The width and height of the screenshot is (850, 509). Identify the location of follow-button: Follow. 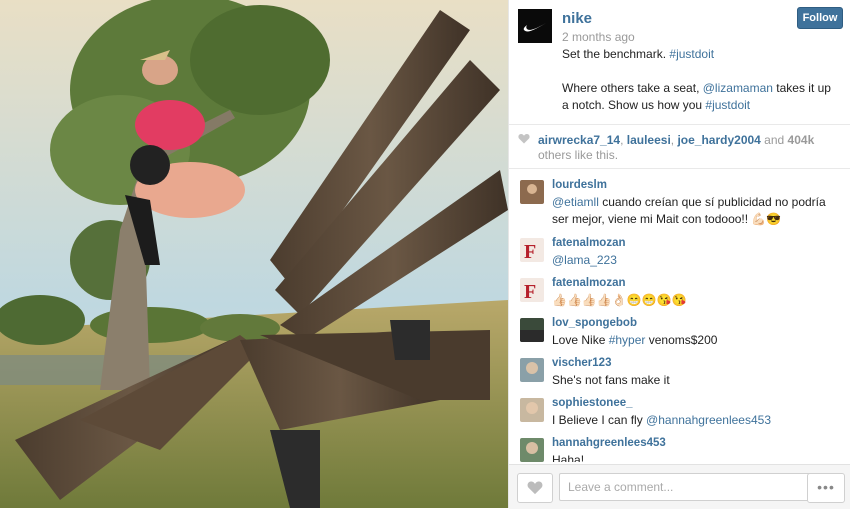
(820, 18).